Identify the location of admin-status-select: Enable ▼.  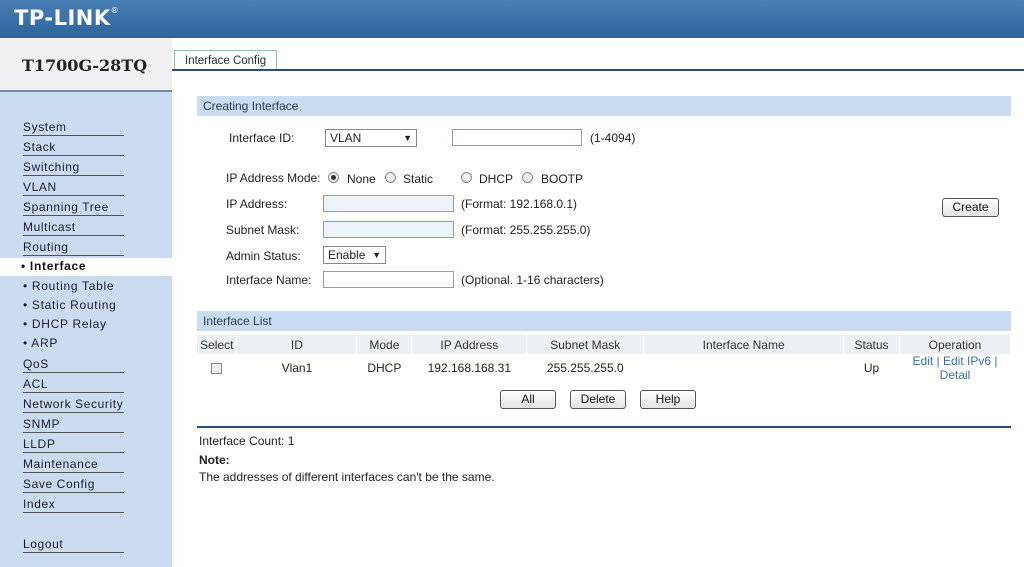
(354, 255).